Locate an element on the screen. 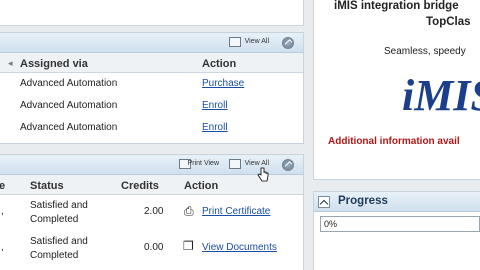 Image resolution: width=480 pixels, height=270 pixels. documents-icon: ❐ is located at coordinates (188, 246).